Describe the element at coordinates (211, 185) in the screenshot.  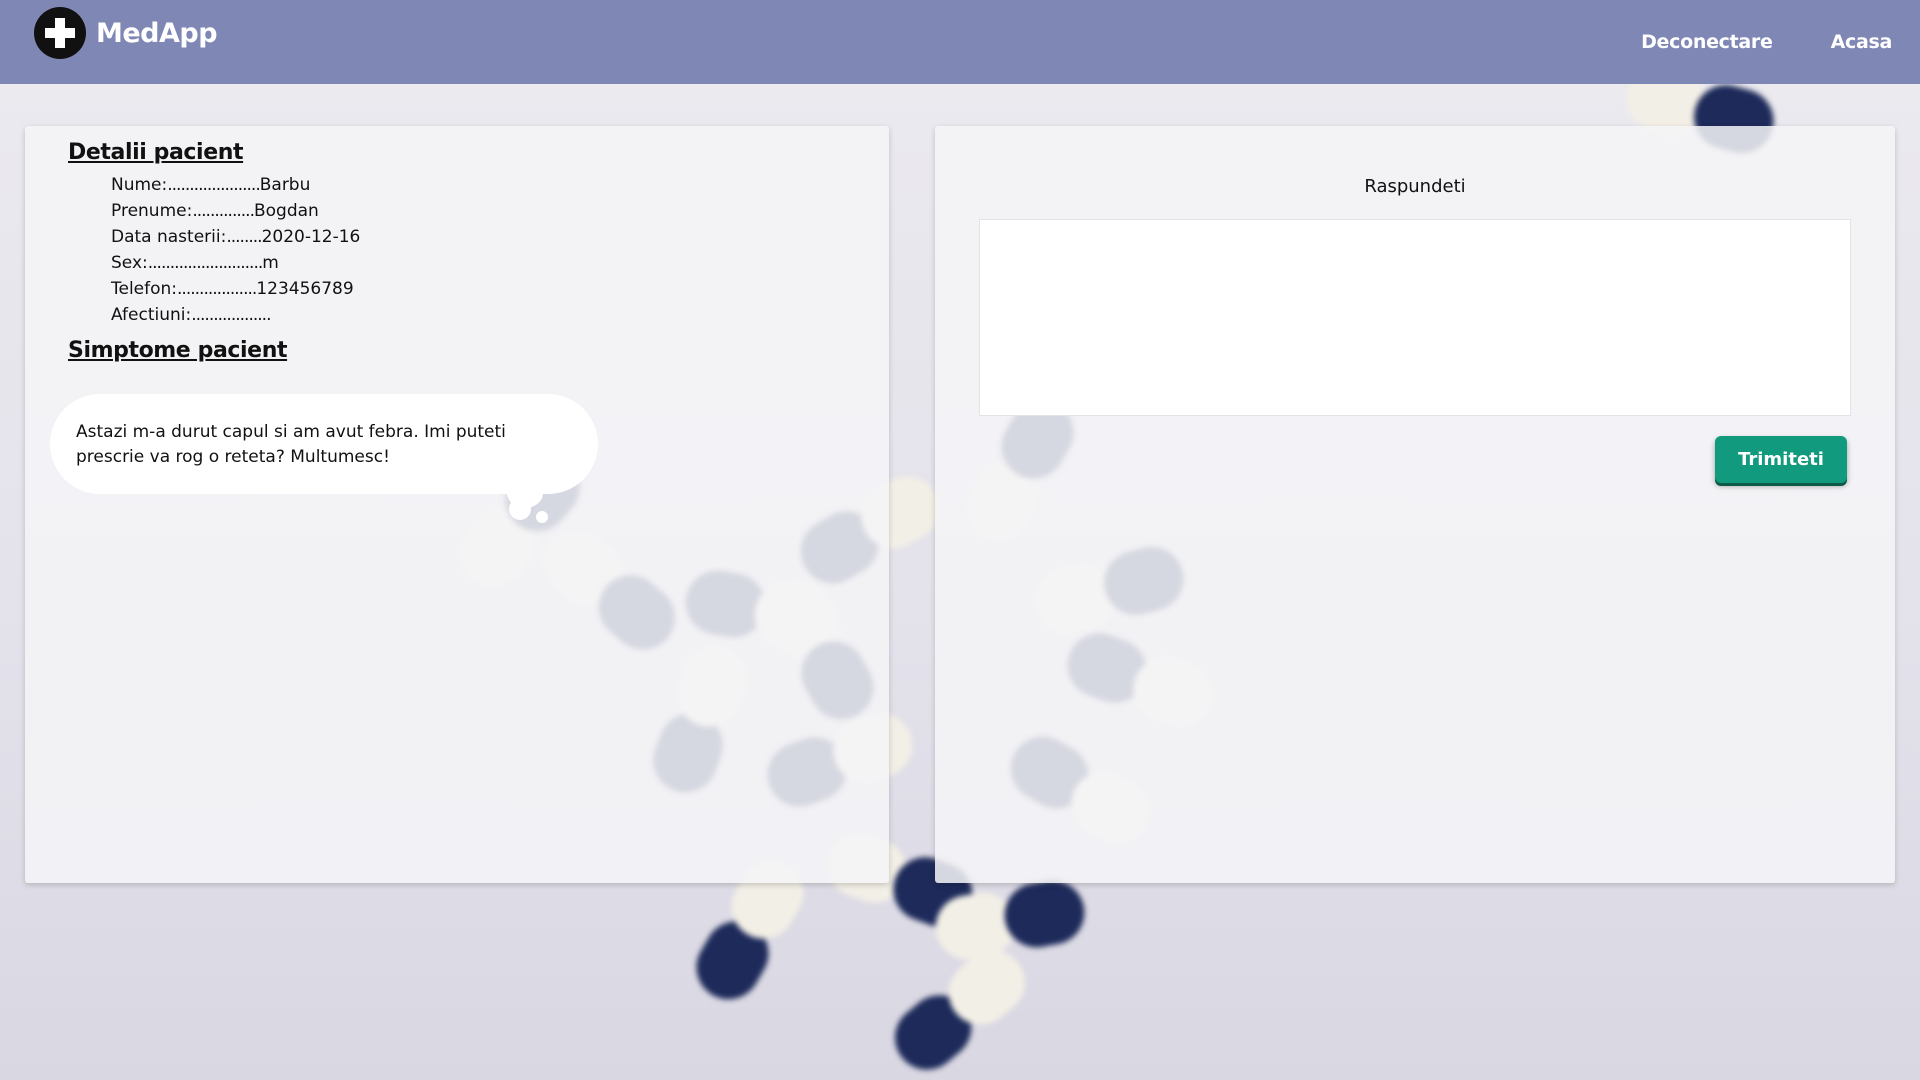
I see `detail-row-name: Nume:.....................Barbu` at that location.